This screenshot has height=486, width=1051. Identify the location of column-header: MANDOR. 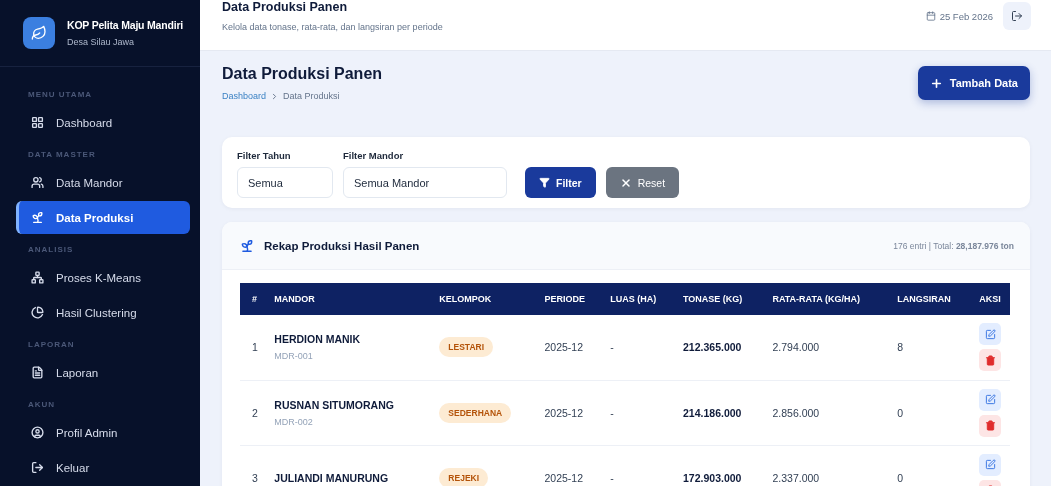
(345, 299).